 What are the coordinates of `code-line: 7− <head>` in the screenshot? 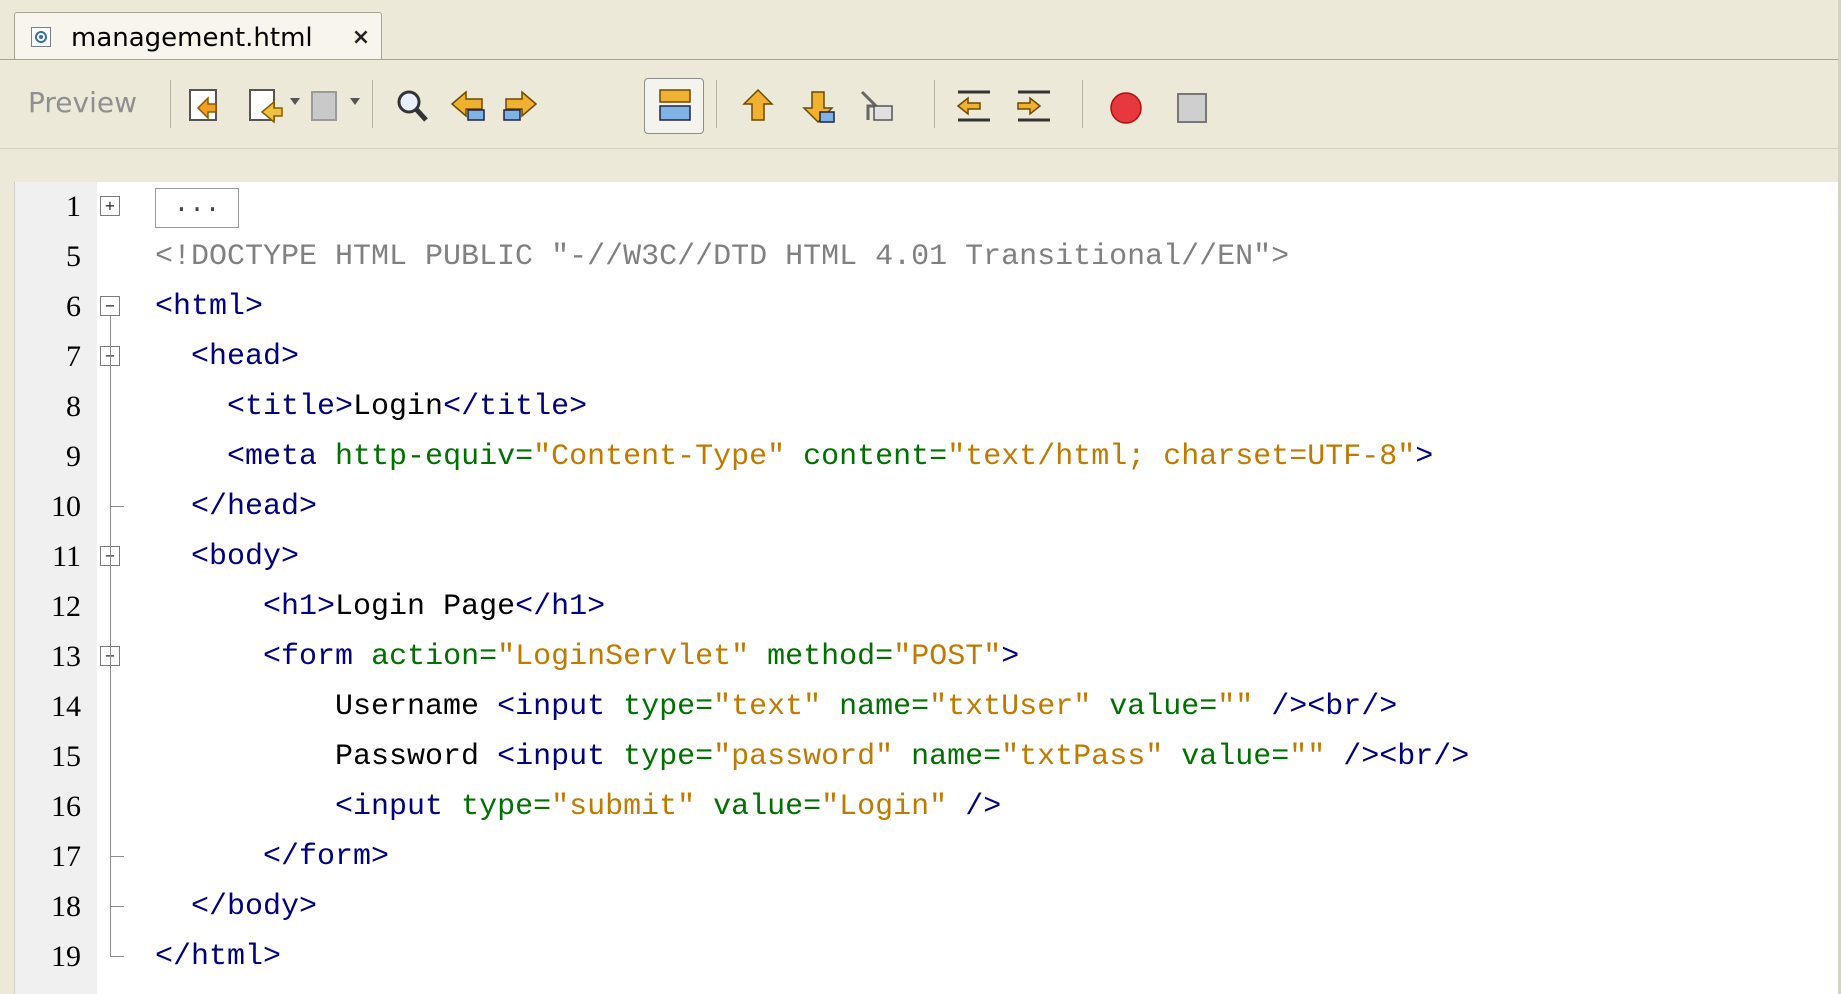 It's located at (927, 357).